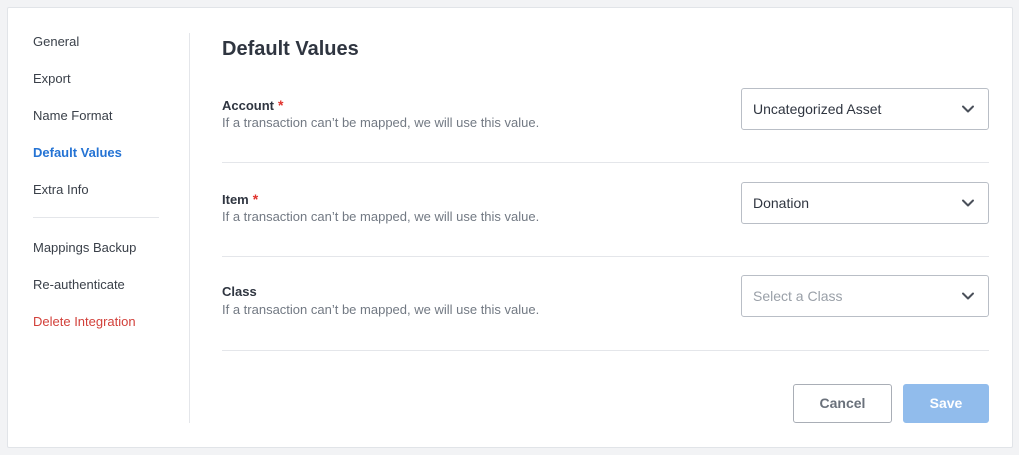 This screenshot has width=1019, height=455. What do you see at coordinates (189, 228) in the screenshot?
I see `sidebar-vertical-divider` at bounding box center [189, 228].